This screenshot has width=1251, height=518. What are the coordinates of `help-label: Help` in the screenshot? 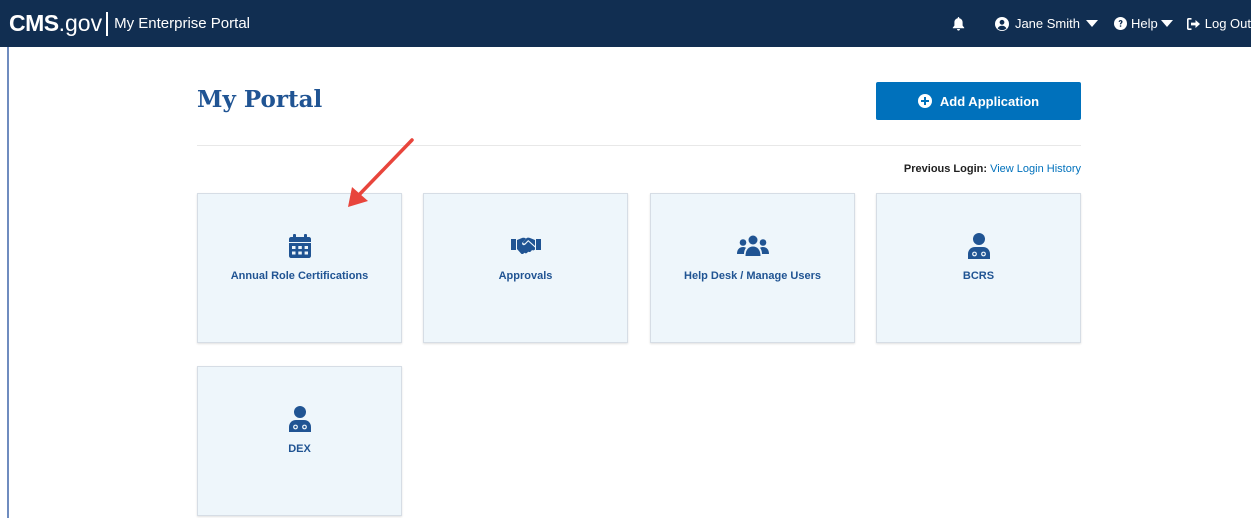 It's located at (1144, 23).